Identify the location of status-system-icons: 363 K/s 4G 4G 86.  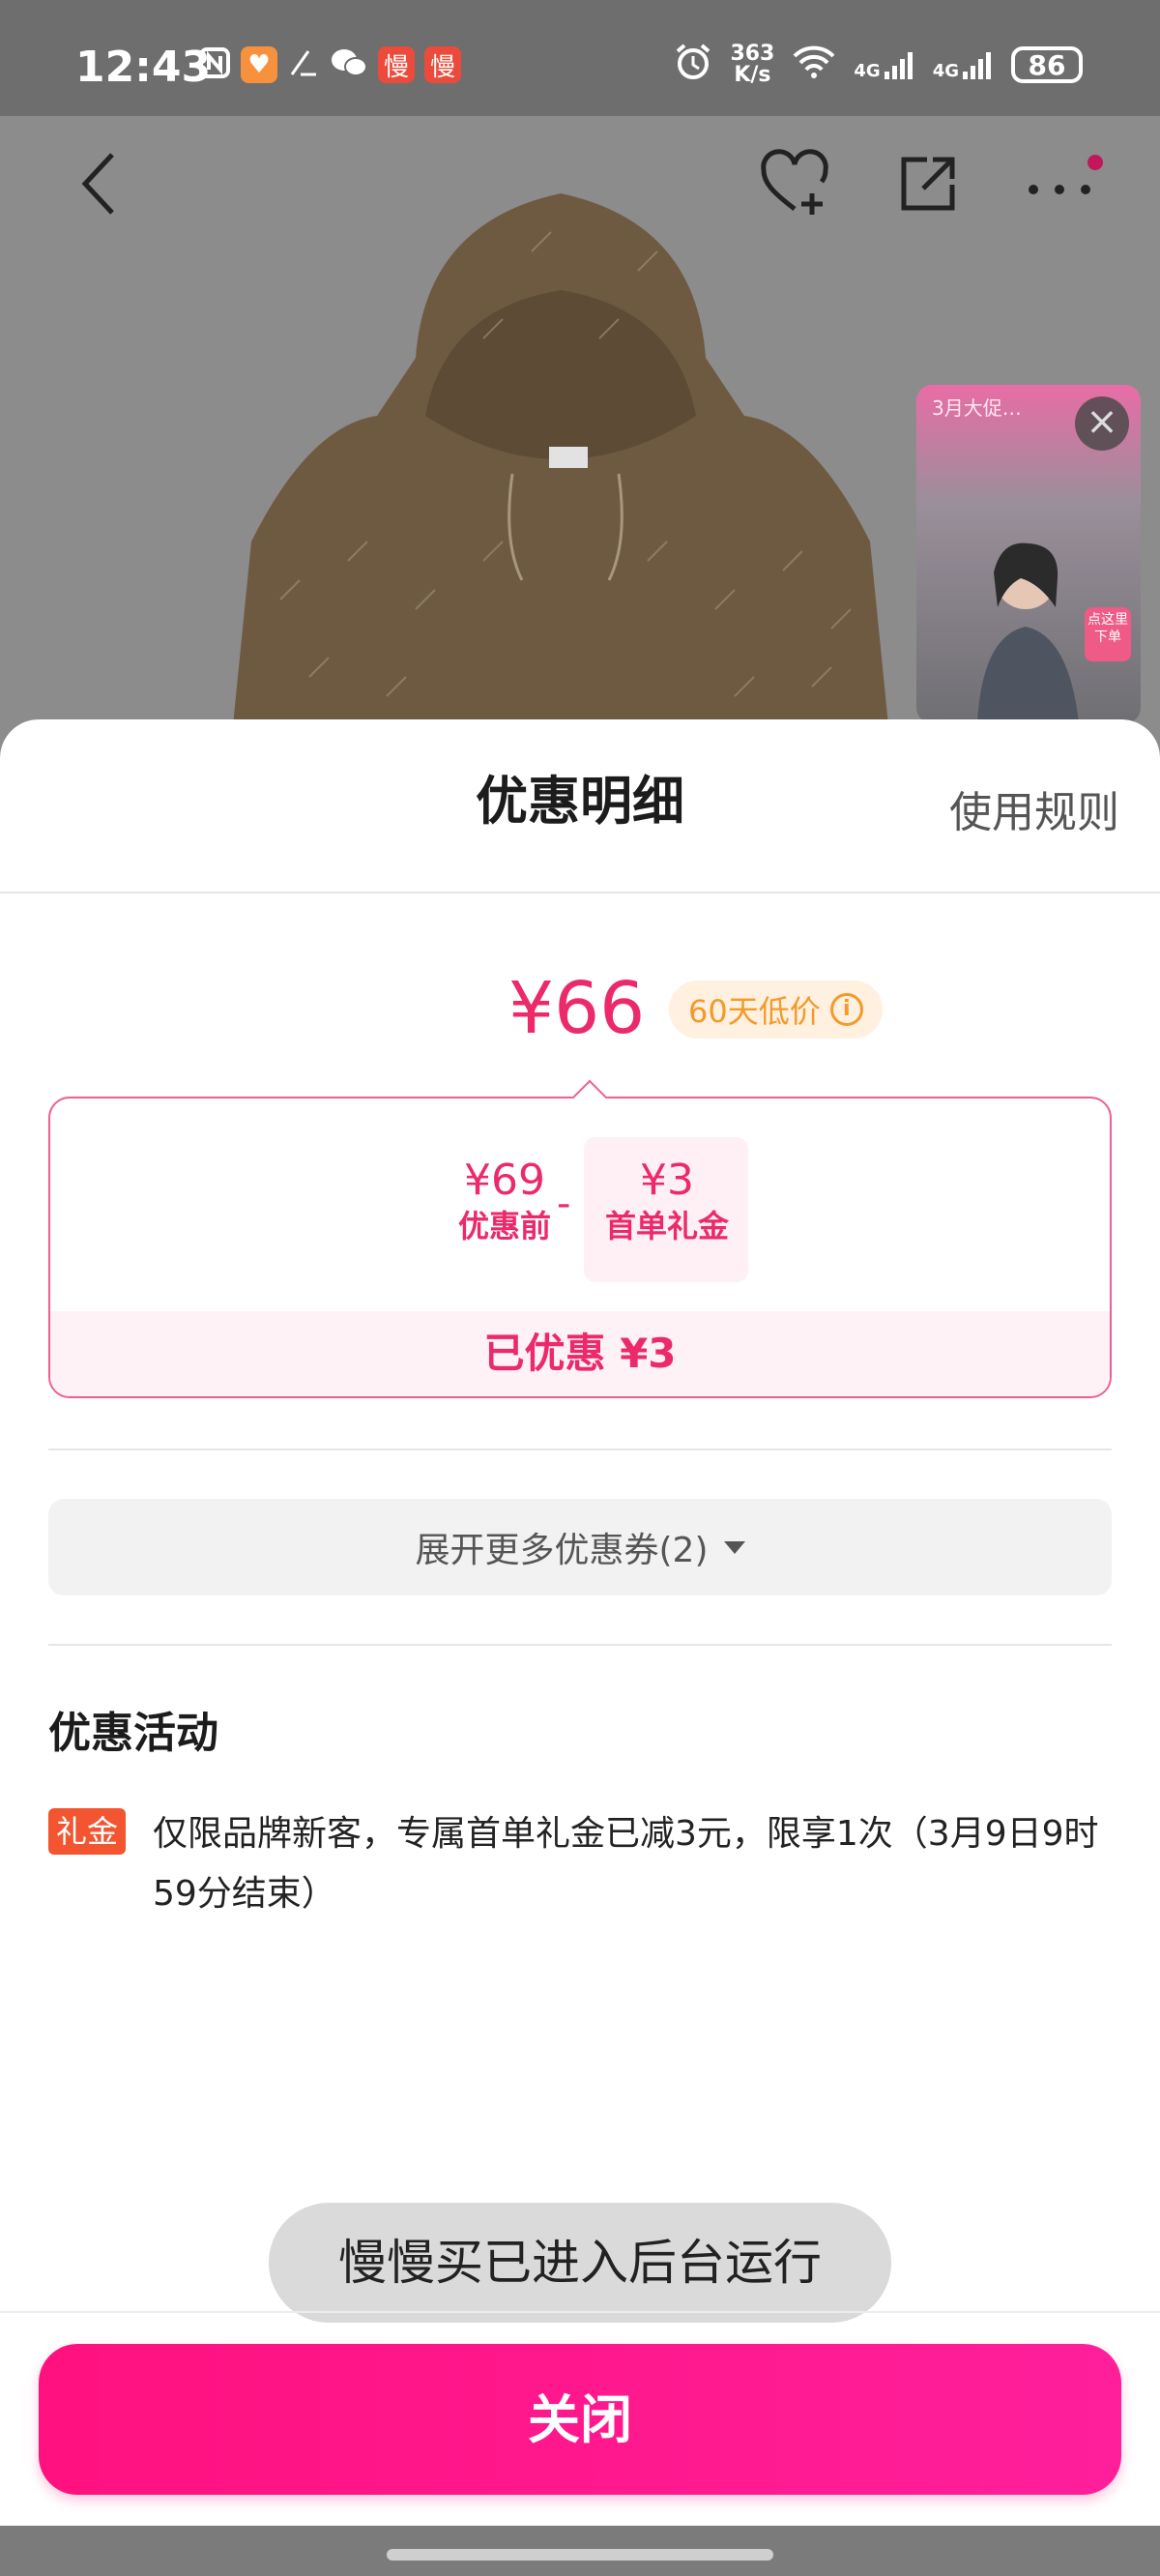
(879, 65).